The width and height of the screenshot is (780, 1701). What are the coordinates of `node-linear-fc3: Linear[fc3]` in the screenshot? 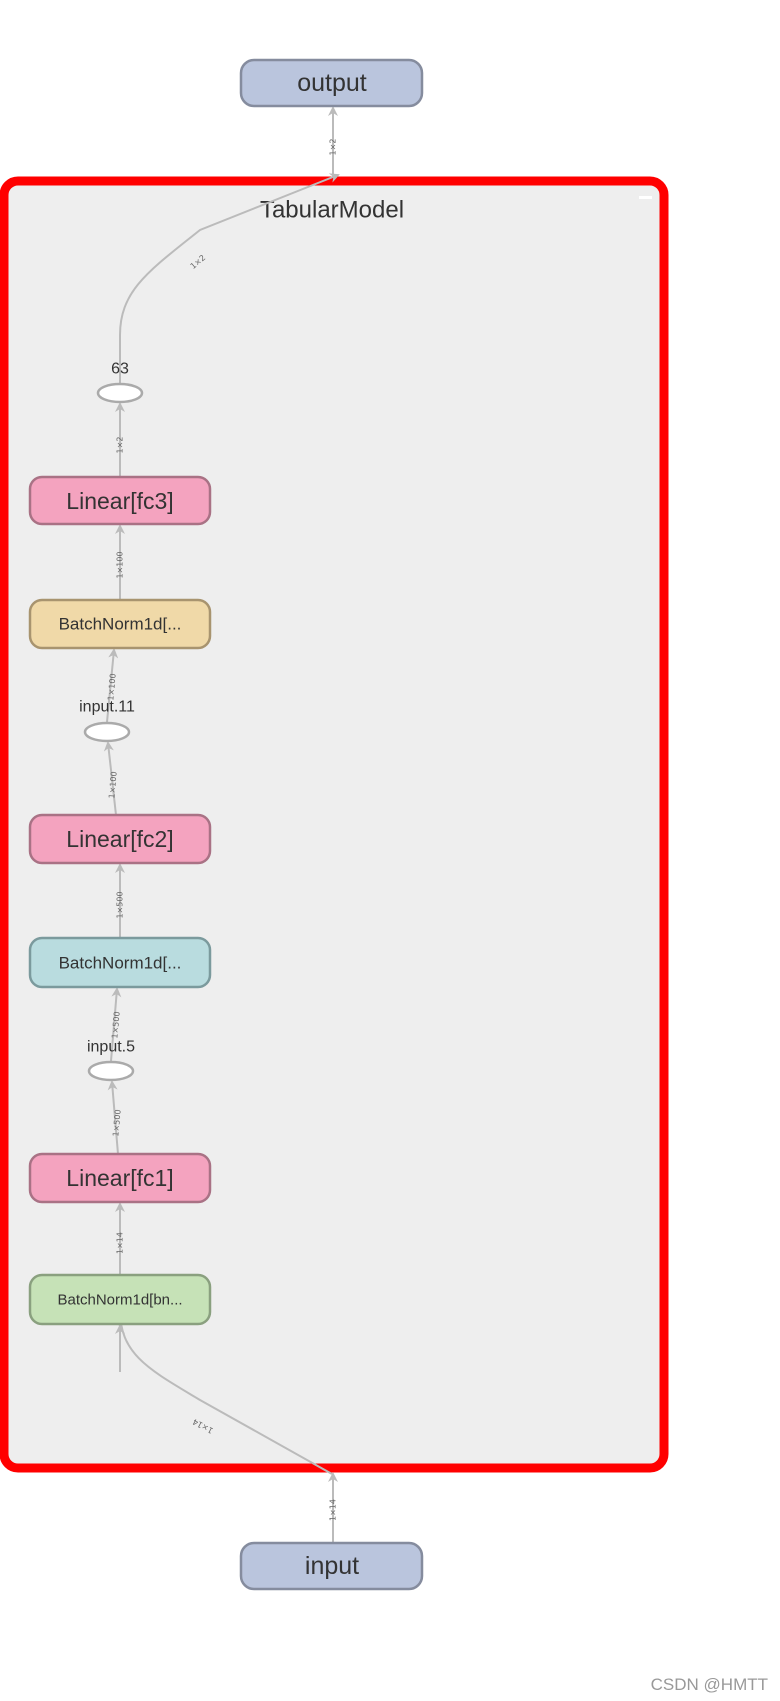 It's located at (120, 500).